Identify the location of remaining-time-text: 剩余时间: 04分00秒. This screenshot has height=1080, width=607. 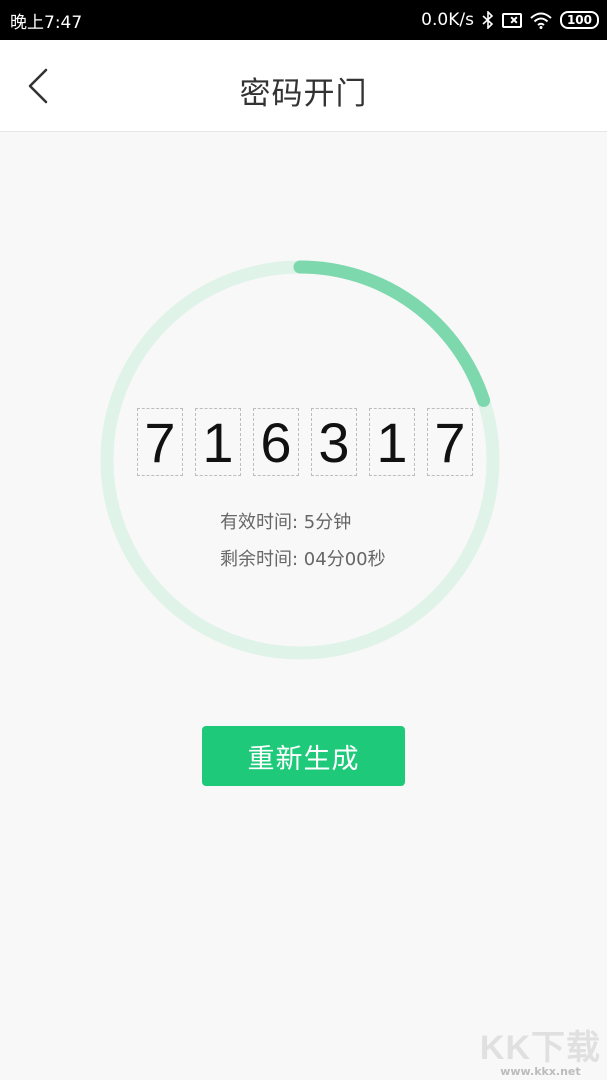
(303, 559).